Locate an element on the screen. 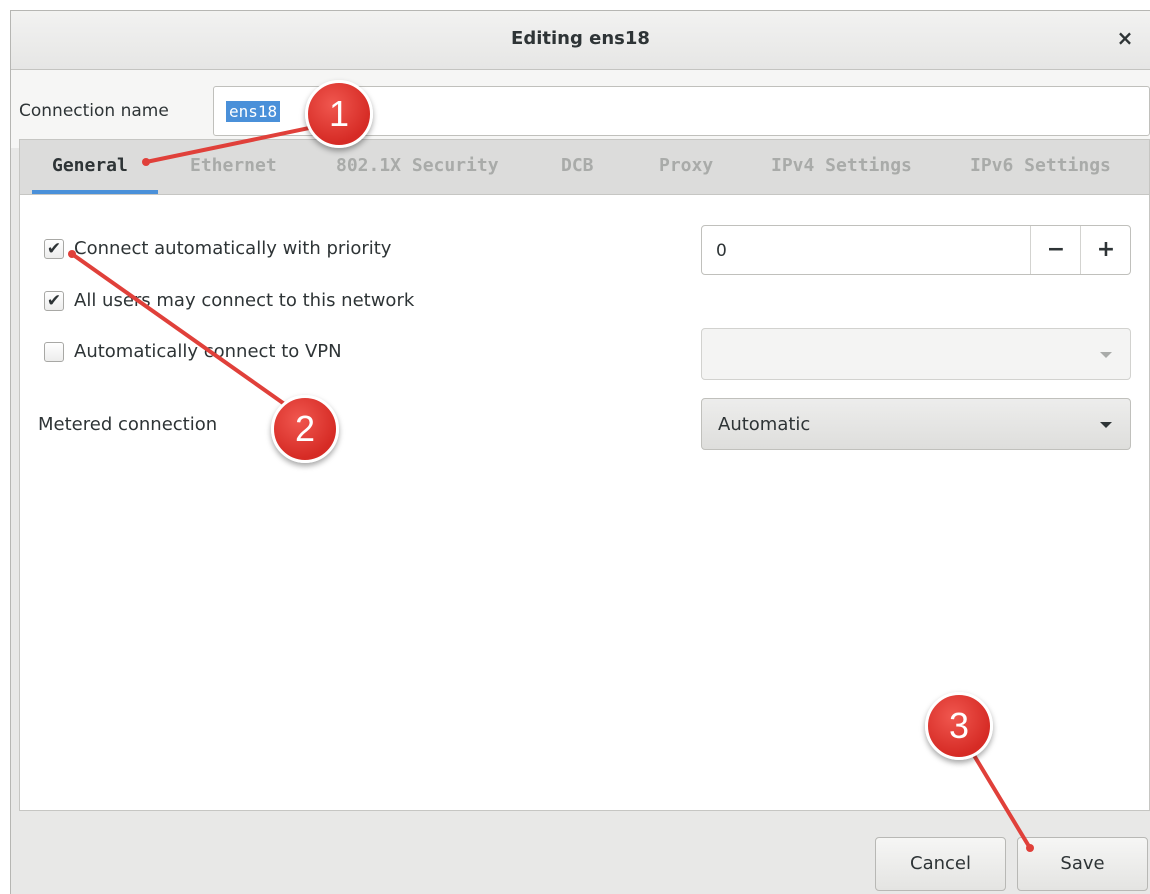  metered-connection-select: Automatic is located at coordinates (916, 424).